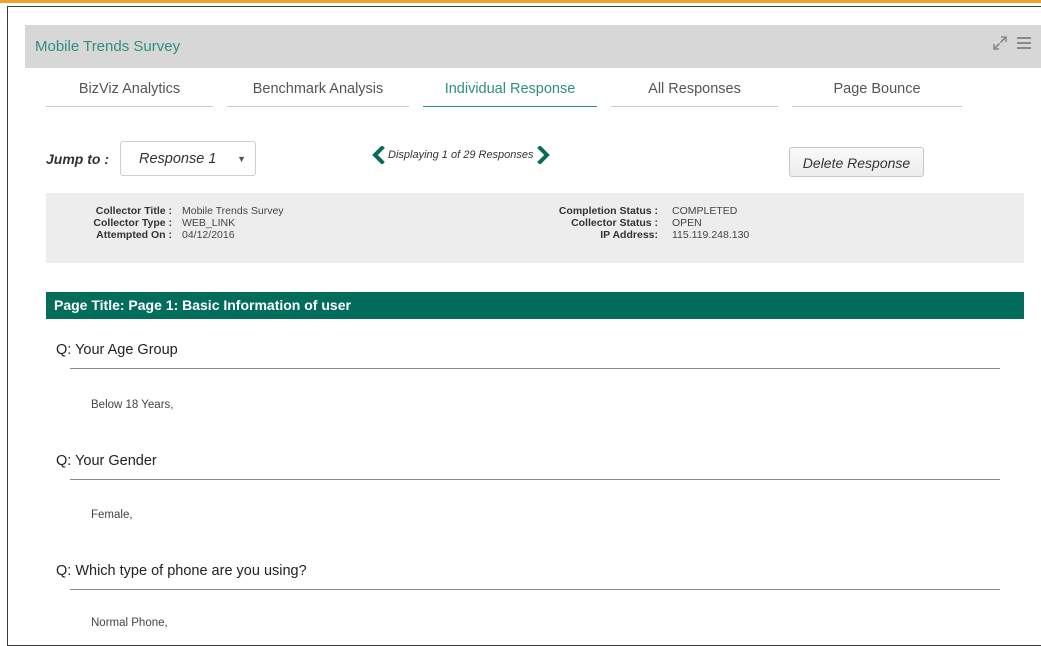 The width and height of the screenshot is (1041, 646). What do you see at coordinates (318, 91) in the screenshot?
I see `tab-benchmark-analysis: Benchmark Analysis` at bounding box center [318, 91].